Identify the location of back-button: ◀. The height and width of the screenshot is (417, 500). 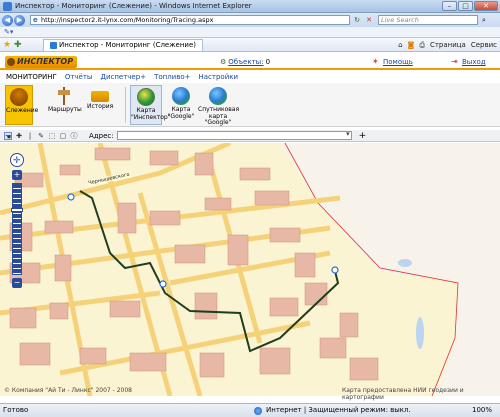
(7, 20).